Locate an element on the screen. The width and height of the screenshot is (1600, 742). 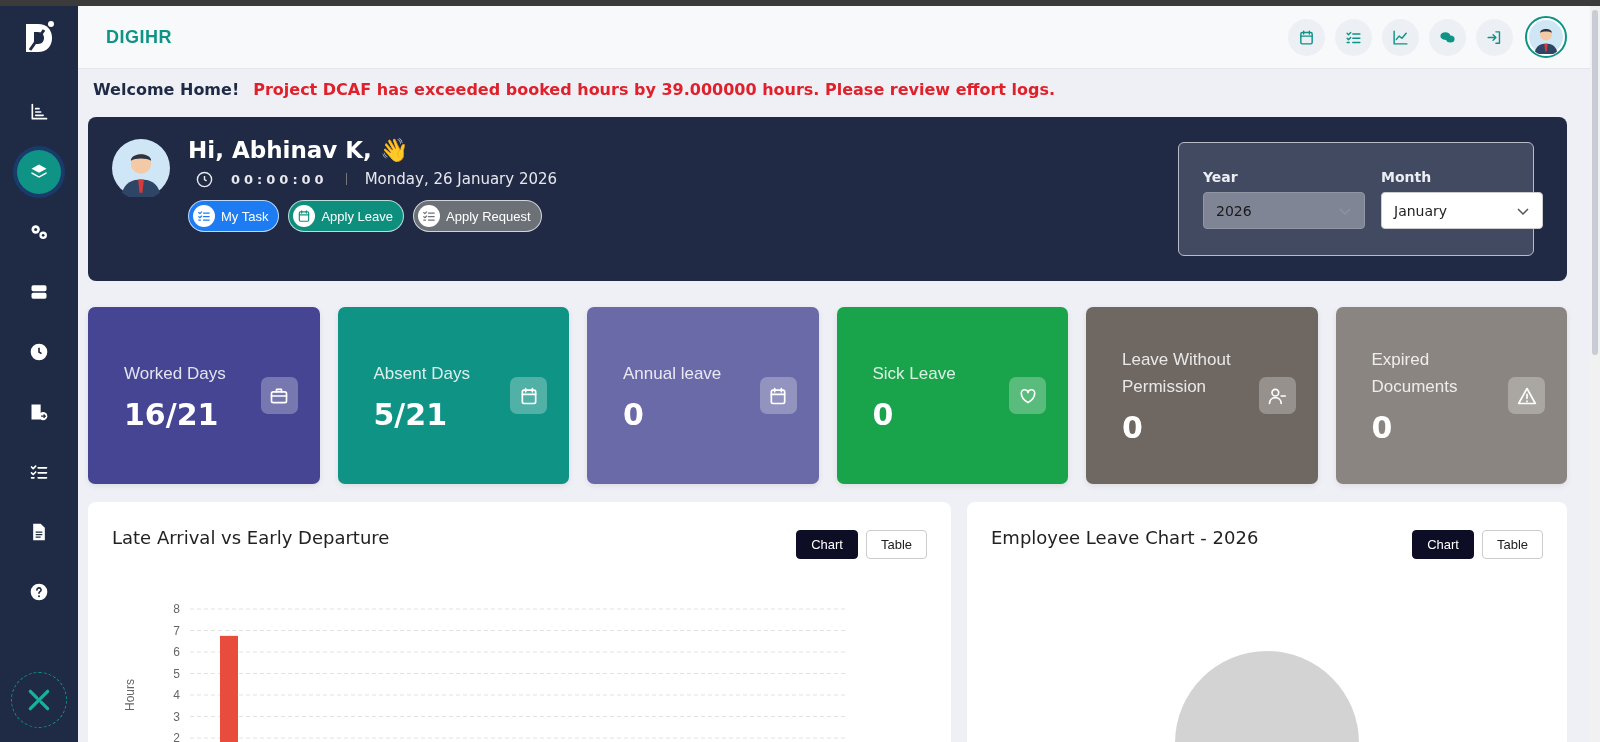
panel-title: Late Arrival vs Early Departure is located at coordinates (251, 537).